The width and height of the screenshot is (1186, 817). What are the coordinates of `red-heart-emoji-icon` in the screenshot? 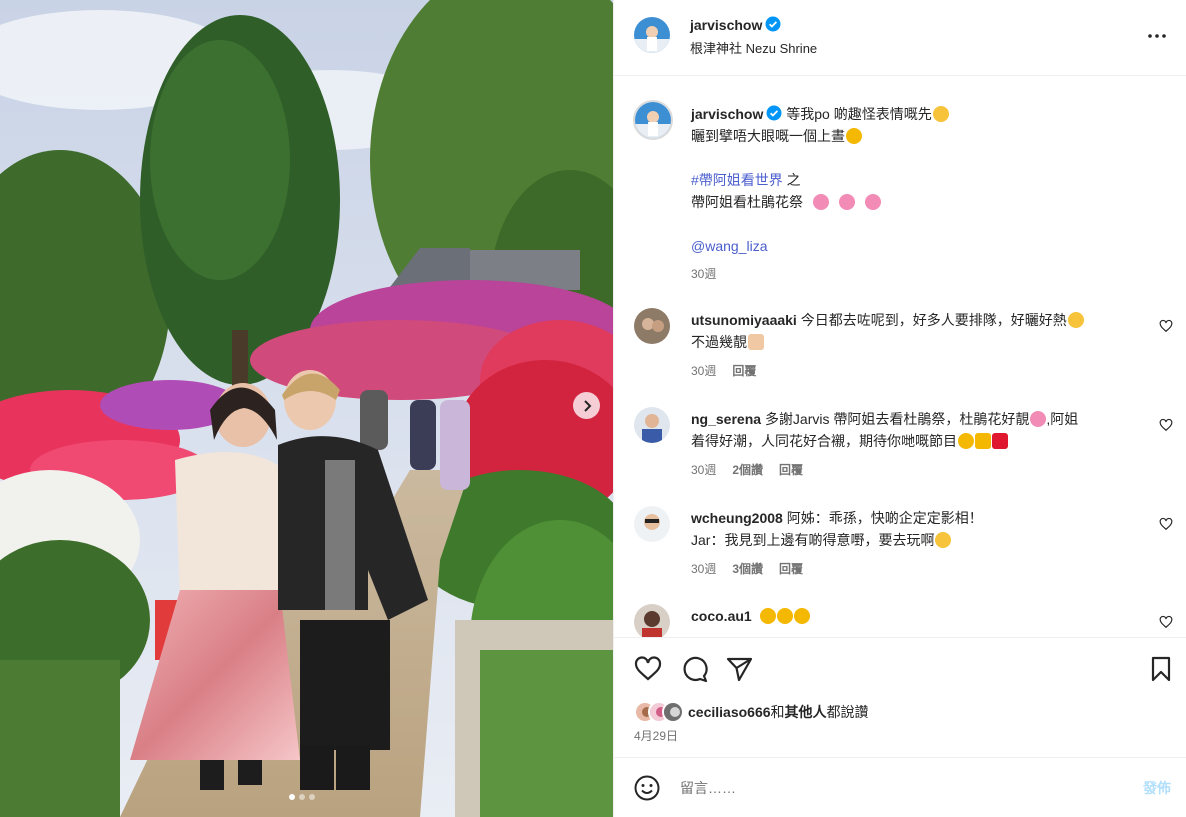 It's located at (1000, 441).